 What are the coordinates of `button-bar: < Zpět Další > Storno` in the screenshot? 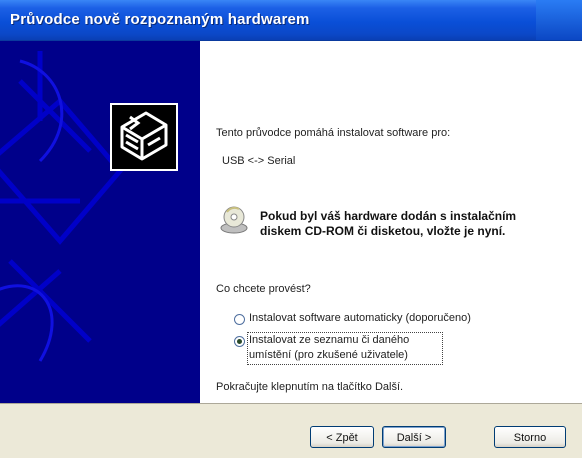 It's located at (291, 430).